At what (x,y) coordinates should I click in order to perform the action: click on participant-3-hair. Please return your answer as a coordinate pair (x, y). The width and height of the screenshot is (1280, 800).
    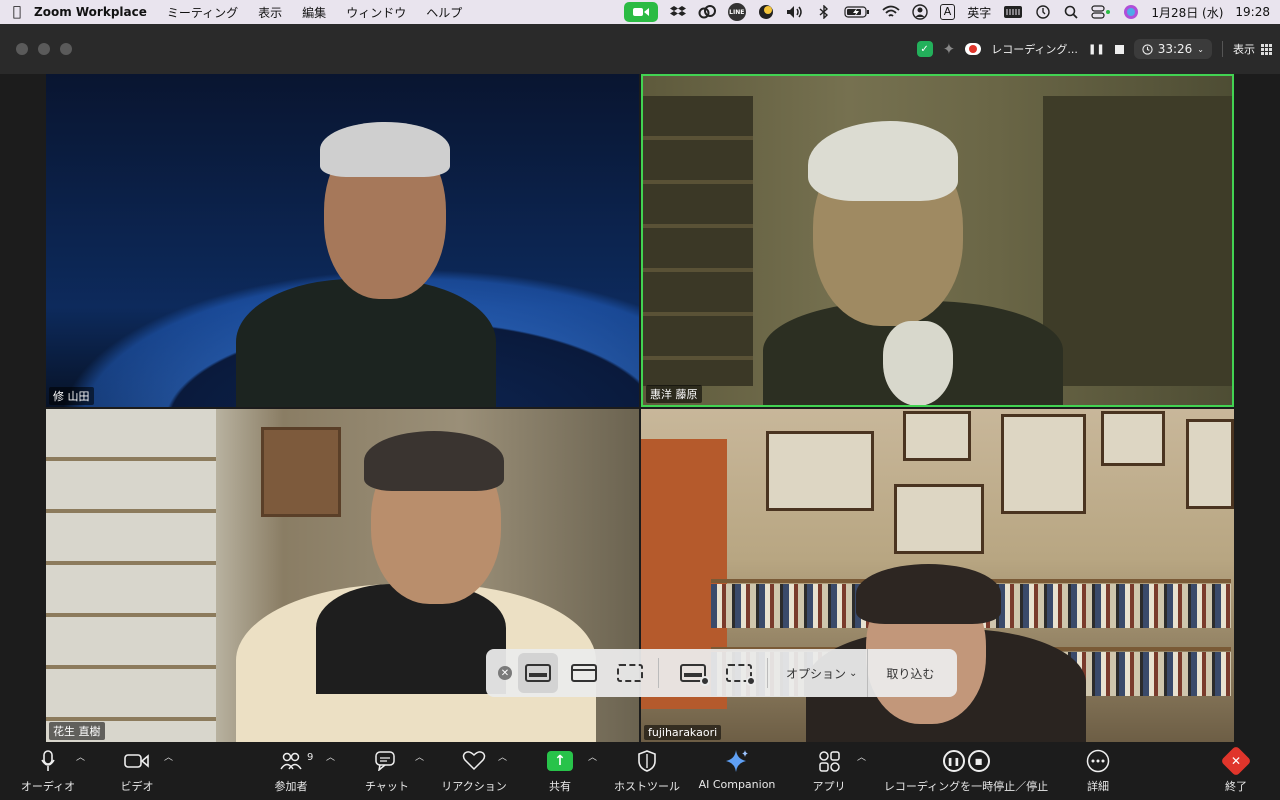
    Looking at the image, I should click on (434, 461).